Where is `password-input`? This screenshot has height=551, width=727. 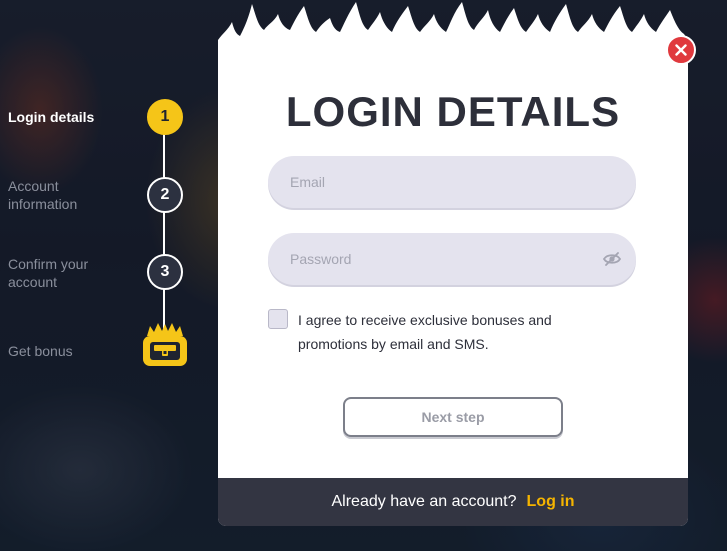
password-input is located at coordinates (452, 259).